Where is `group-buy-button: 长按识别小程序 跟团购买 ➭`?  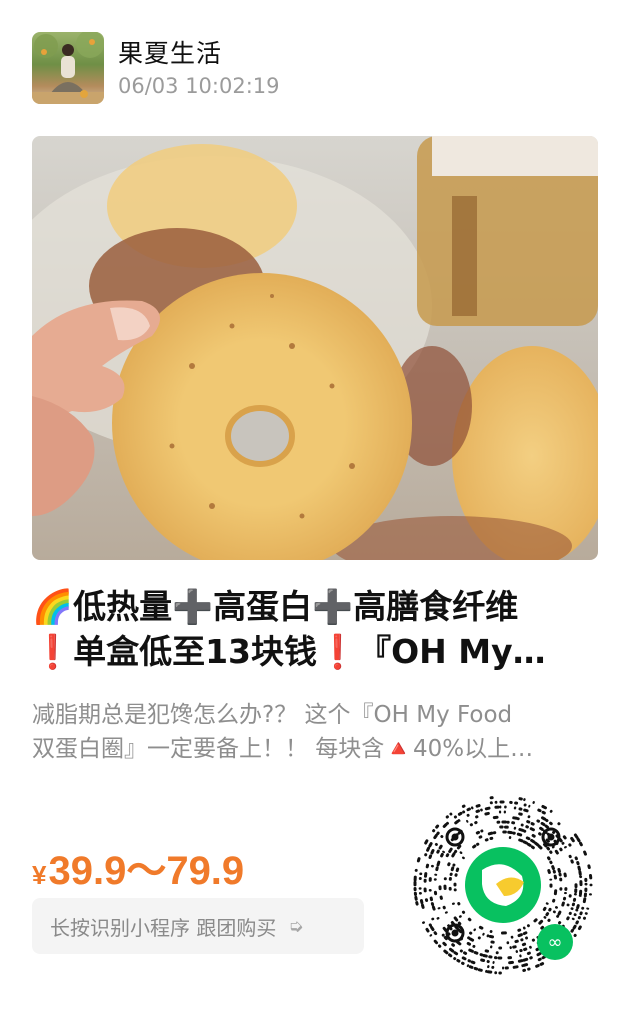 group-buy-button: 长按识别小程序 跟团购买 ➭ is located at coordinates (198, 926).